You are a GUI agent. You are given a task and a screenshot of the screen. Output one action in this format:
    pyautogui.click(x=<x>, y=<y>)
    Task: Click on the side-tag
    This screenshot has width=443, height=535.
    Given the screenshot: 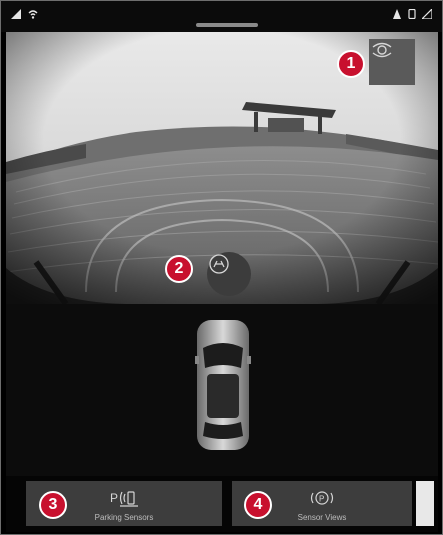 What is the action you would take?
    pyautogui.click(x=425, y=503)
    